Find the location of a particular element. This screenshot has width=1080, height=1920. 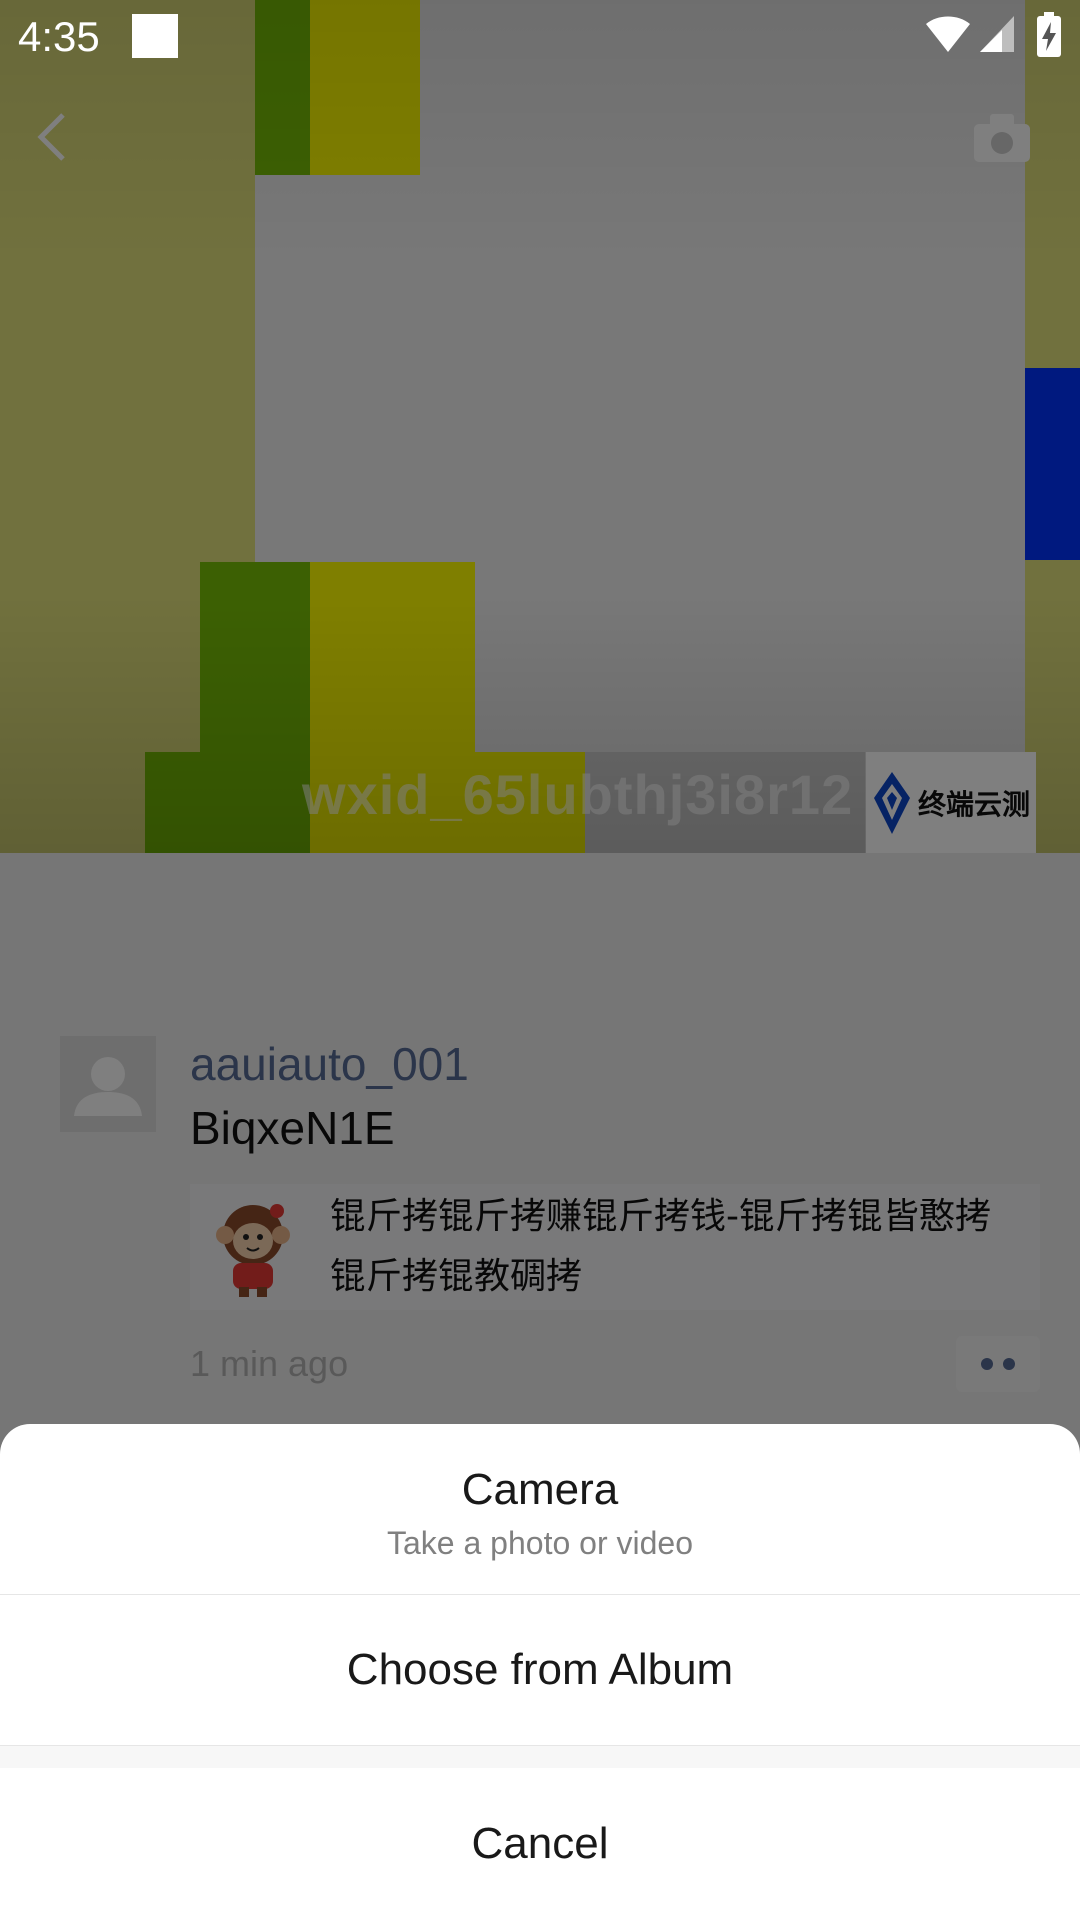

camera-option: Camera Take a photo or video is located at coordinates (540, 1509).